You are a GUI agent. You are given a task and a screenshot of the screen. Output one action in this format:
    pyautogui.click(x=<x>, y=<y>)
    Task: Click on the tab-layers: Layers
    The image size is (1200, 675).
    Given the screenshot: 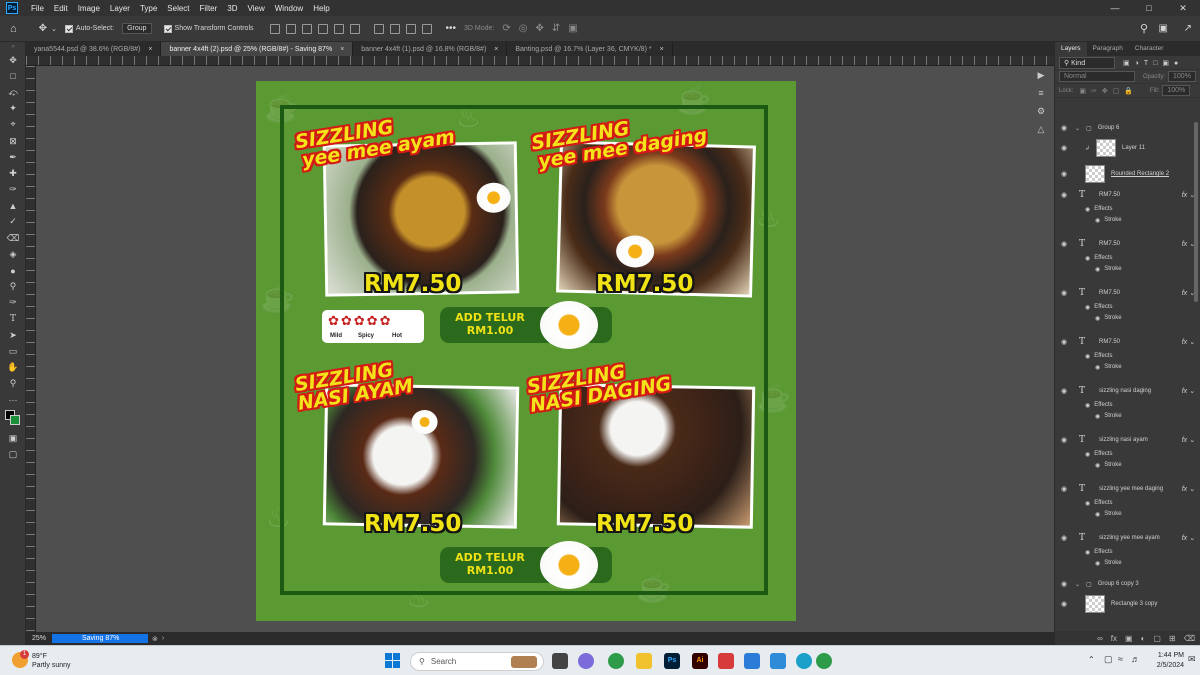 What is the action you would take?
    pyautogui.click(x=1071, y=49)
    